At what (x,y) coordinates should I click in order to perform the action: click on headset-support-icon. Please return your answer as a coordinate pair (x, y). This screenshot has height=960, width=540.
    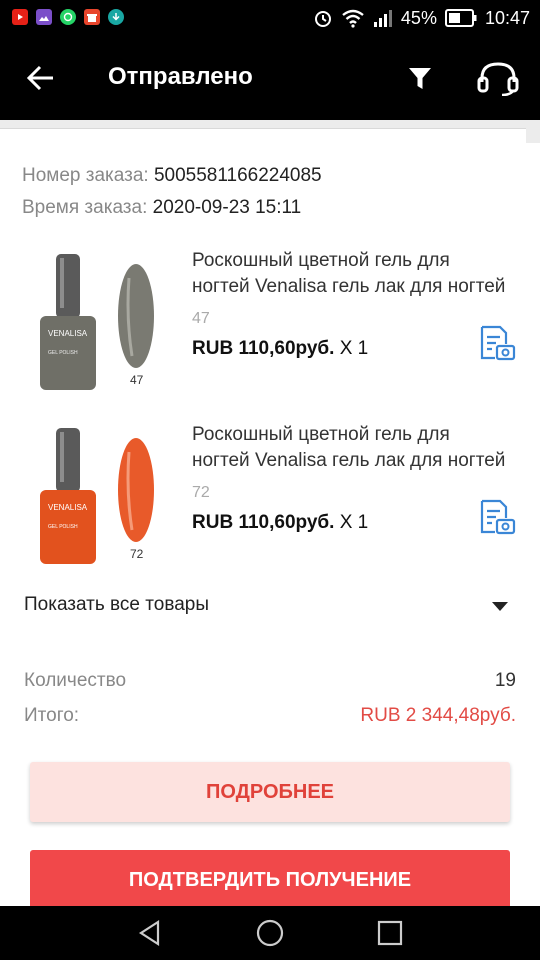
    Looking at the image, I should click on (498, 78).